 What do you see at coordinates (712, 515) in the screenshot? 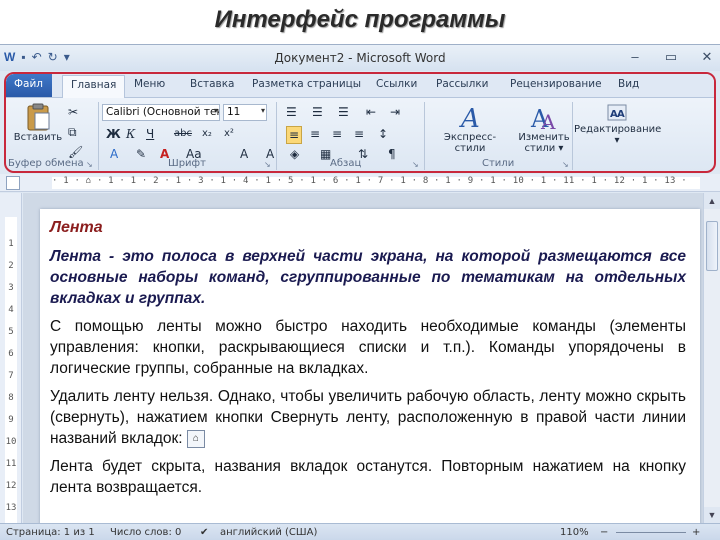
I see `scroll-down-icon: ▼` at bounding box center [712, 515].